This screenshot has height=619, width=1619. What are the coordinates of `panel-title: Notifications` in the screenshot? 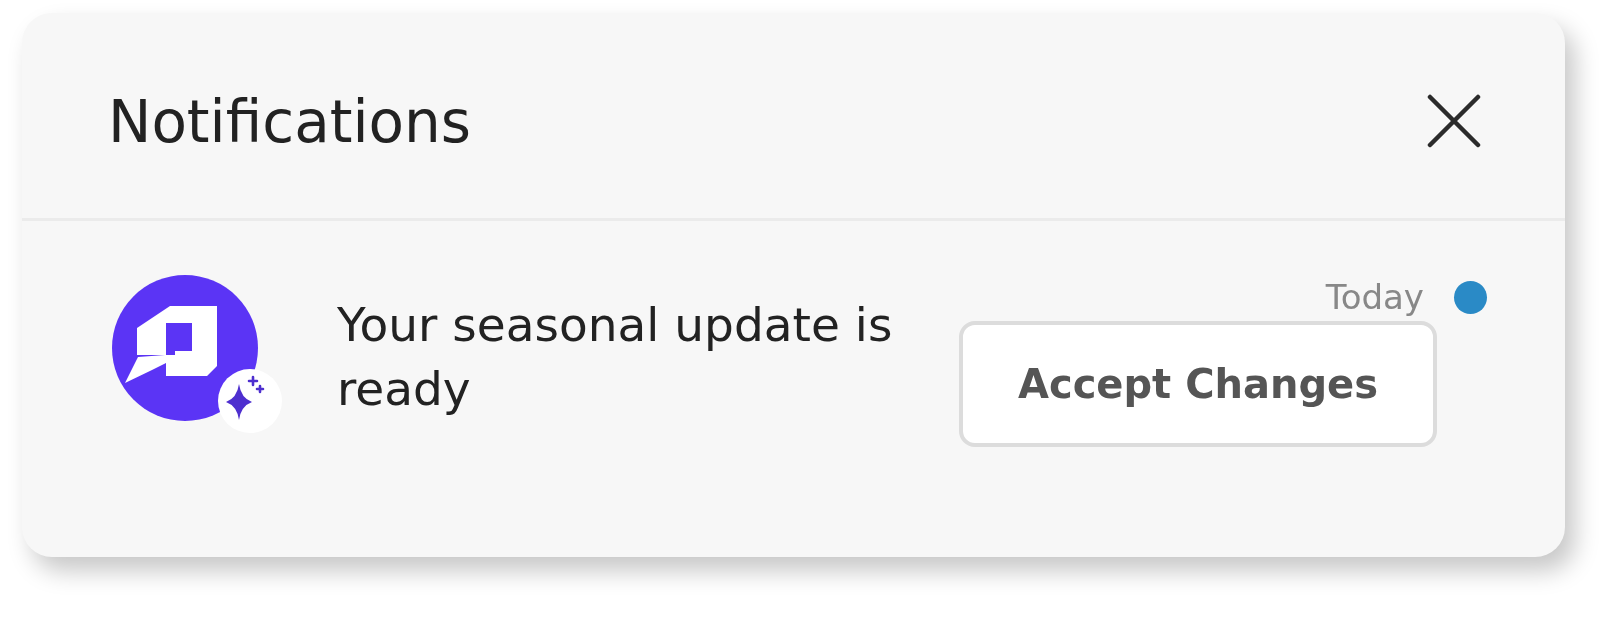 It's located at (289, 121).